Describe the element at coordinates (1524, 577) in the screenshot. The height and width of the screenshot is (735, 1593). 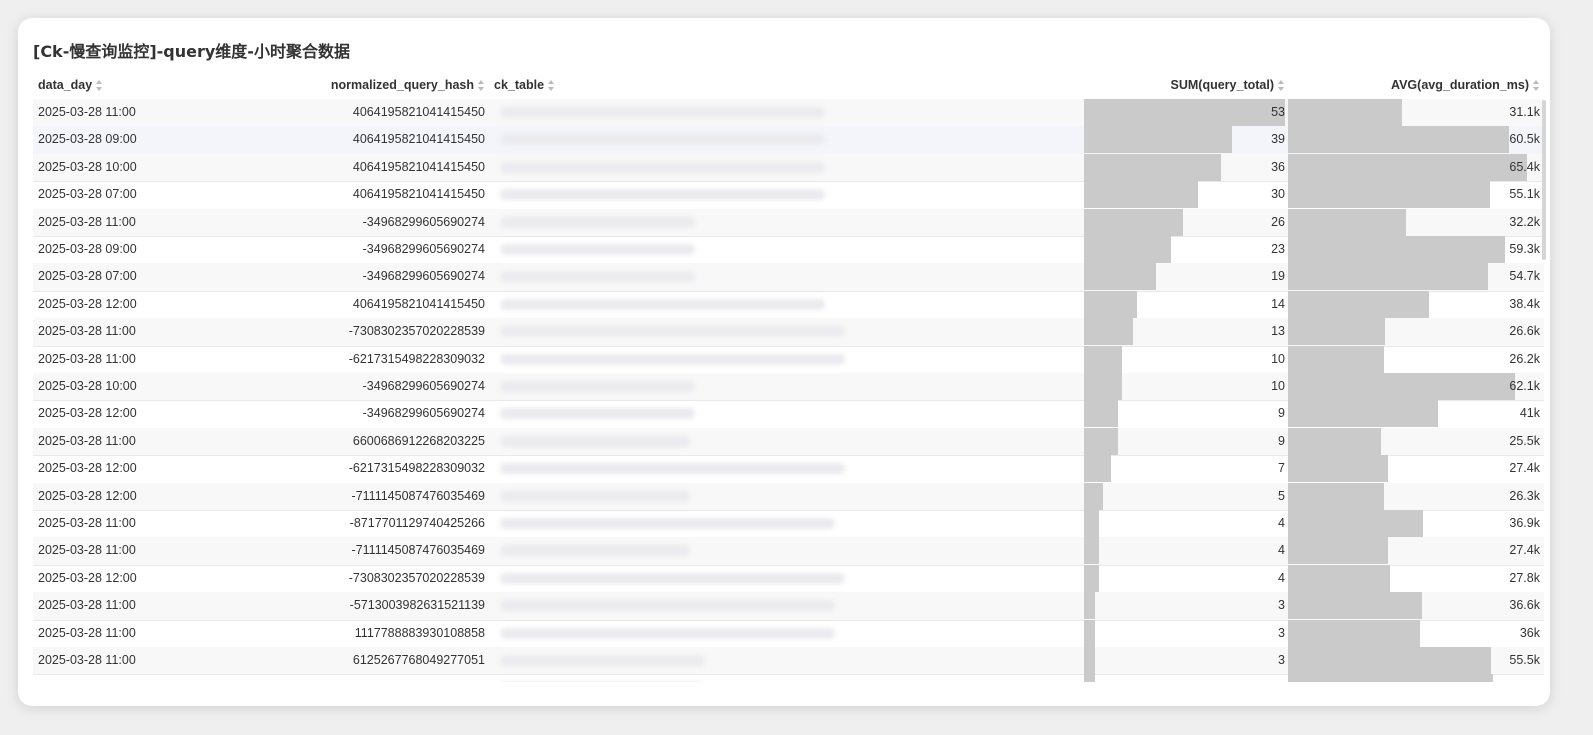
I see `cell-avg-value: 27.8k` at that location.